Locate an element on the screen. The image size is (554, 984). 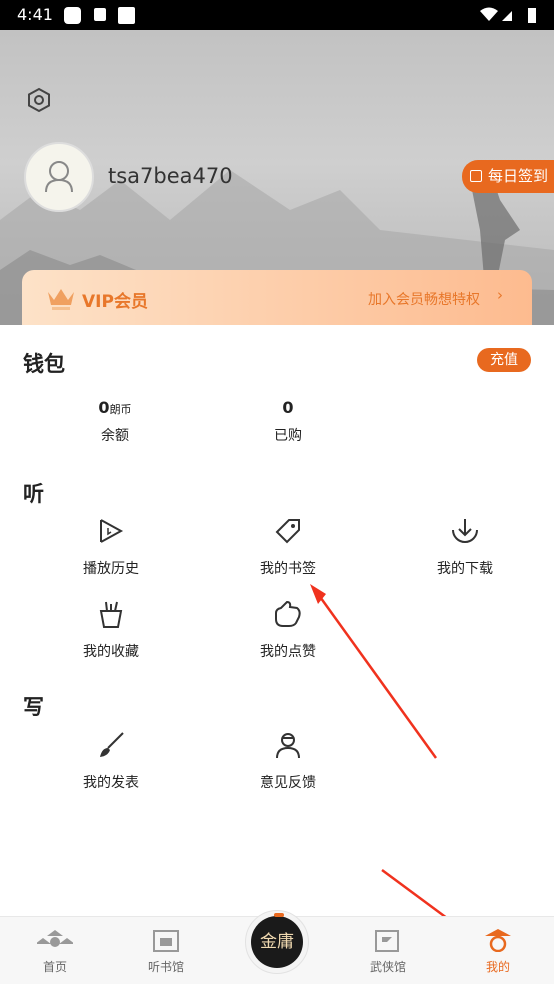
my-posts-item: 我的发表 is located at coordinates (111, 761).